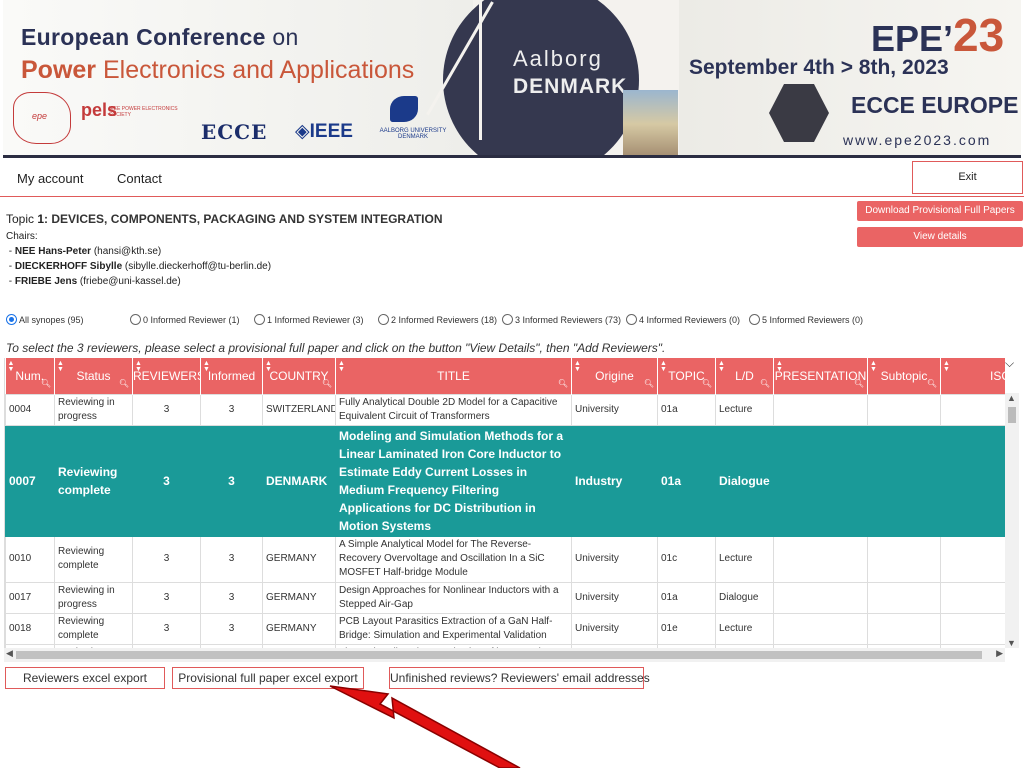 The width and height of the screenshot is (1024, 768). Describe the element at coordinates (917, 140) in the screenshot. I see `conference-url: www.epe2023.com` at that location.